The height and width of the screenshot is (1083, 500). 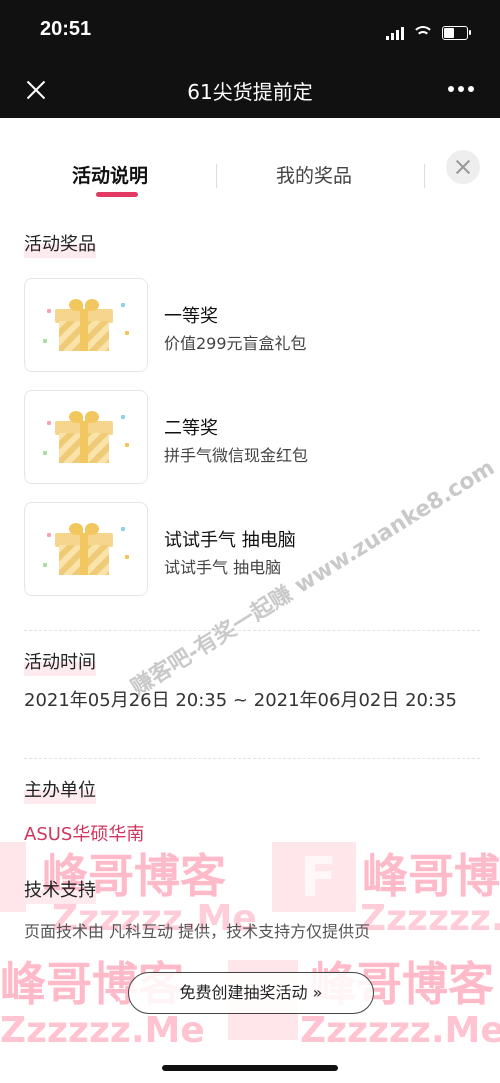 I want to click on signal-icon, so click(x=395, y=33).